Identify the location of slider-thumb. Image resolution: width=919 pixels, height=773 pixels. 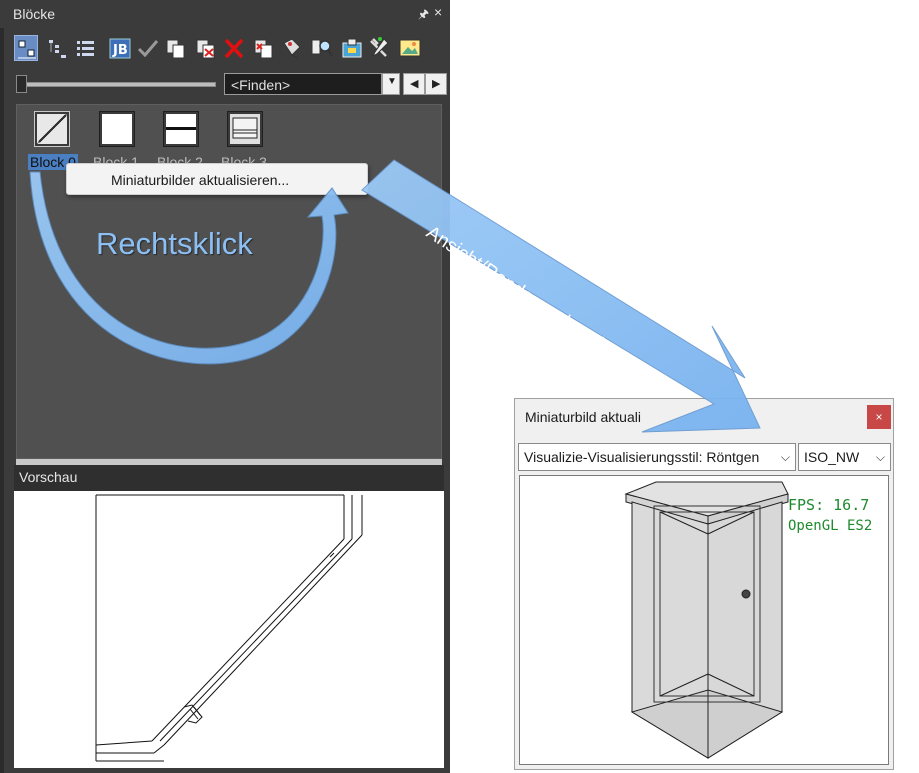
(21, 84).